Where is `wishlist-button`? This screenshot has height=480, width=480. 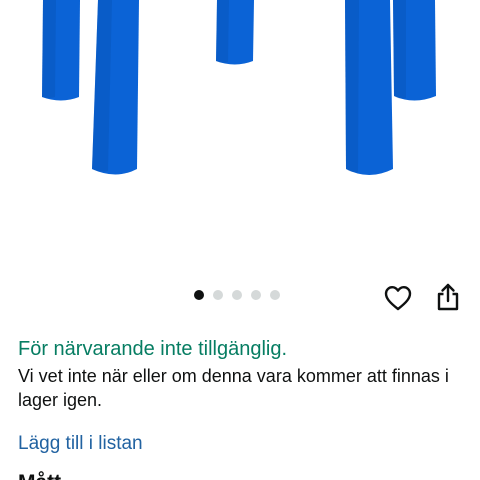
wishlist-button is located at coordinates (398, 298).